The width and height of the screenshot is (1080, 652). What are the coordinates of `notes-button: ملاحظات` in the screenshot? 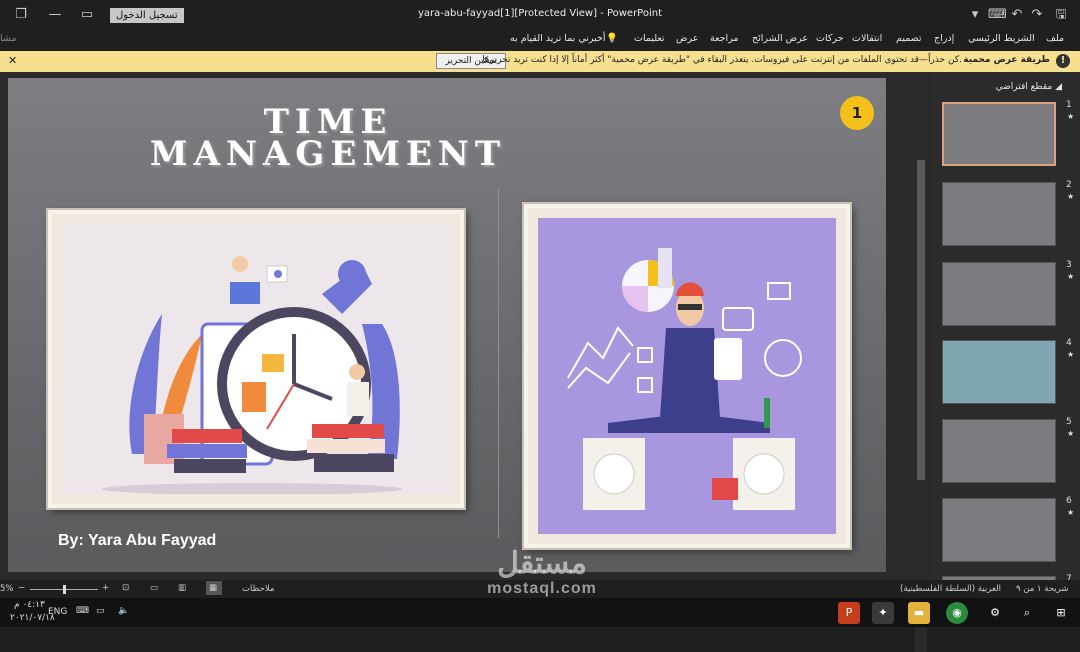 It's located at (258, 589).